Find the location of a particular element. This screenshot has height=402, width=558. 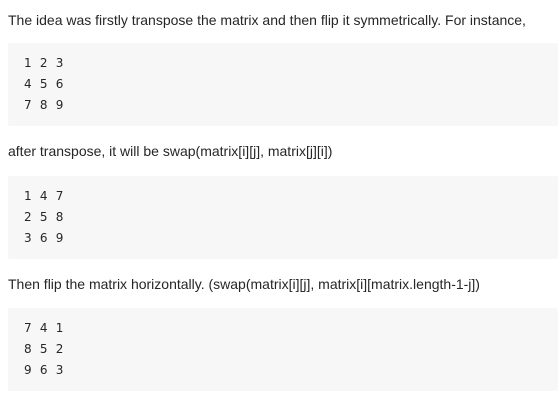

code-line: 8 5 2 is located at coordinates (44, 349).